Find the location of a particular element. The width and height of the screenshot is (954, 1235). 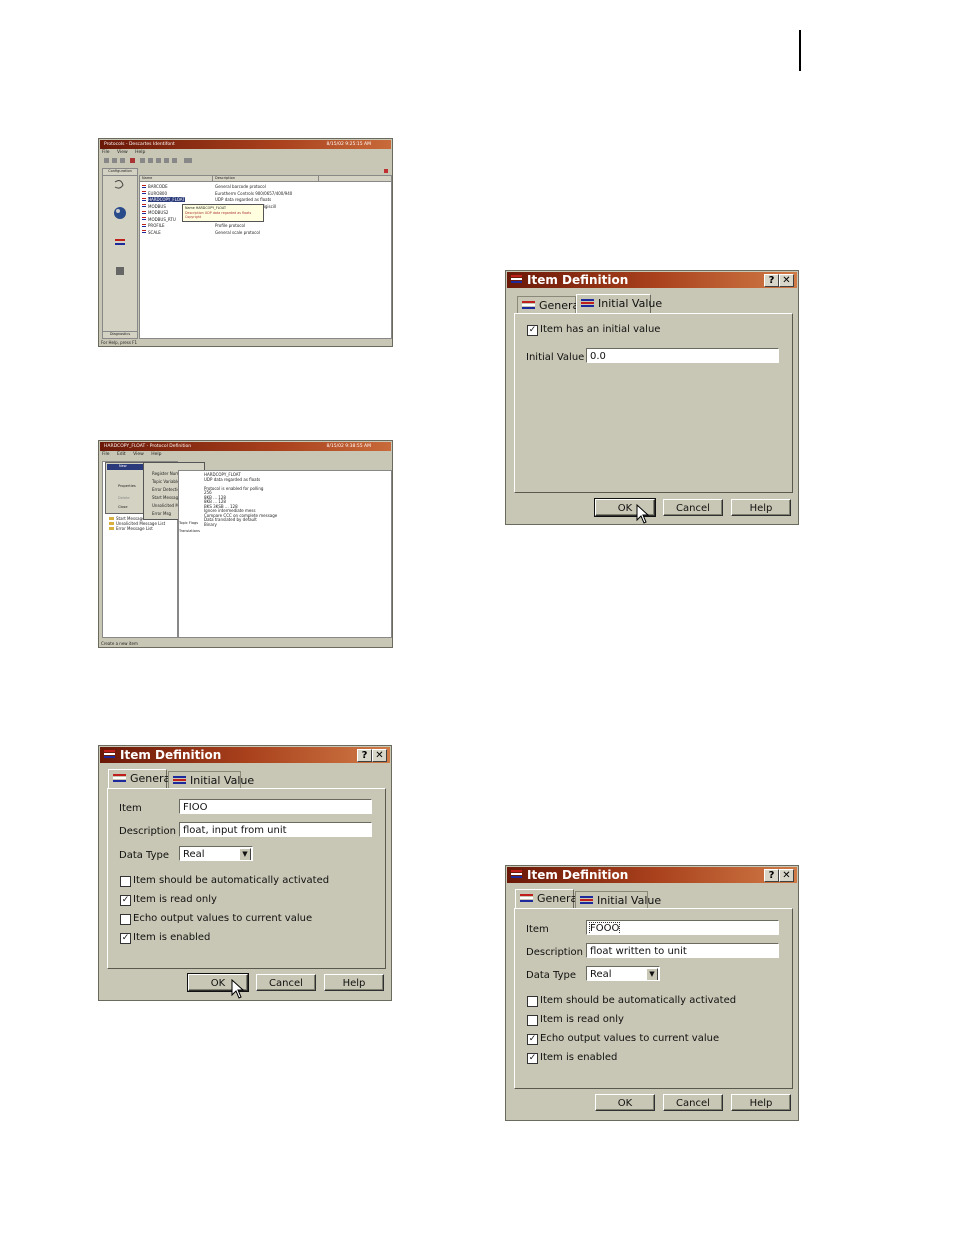

initial-value-panel is located at coordinates (653, 403).